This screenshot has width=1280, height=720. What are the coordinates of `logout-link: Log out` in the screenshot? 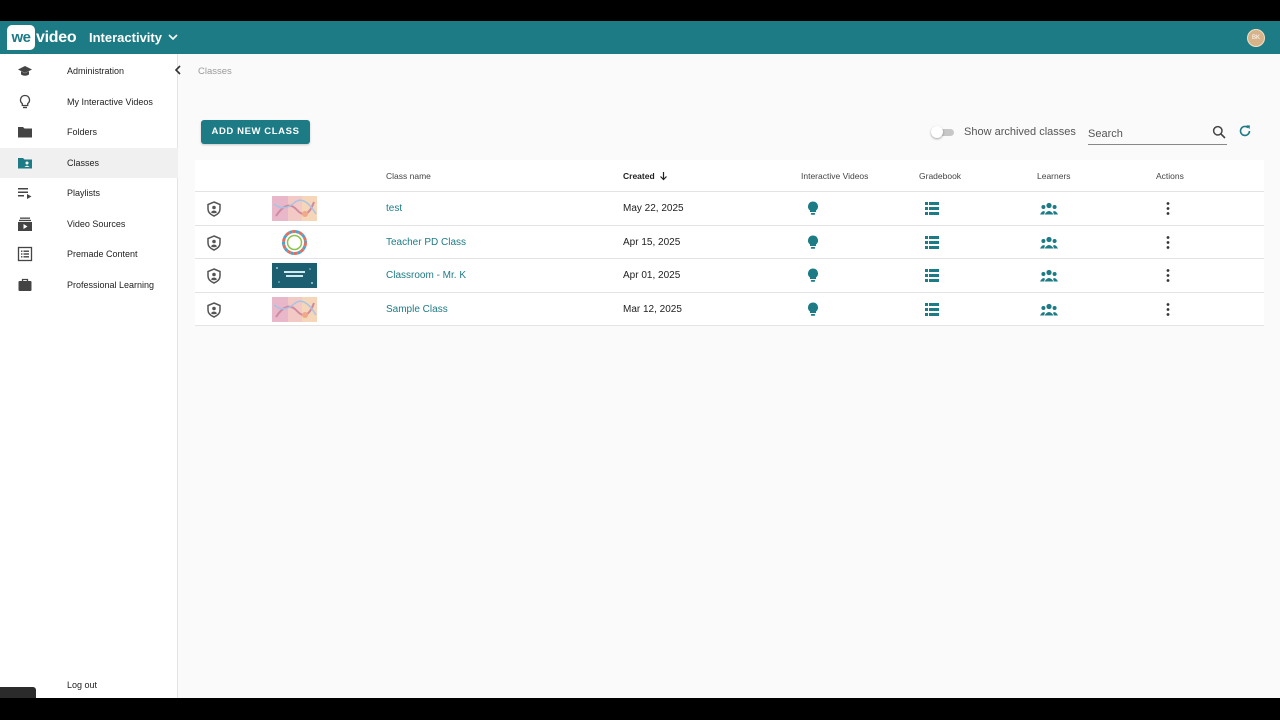 It's located at (82, 685).